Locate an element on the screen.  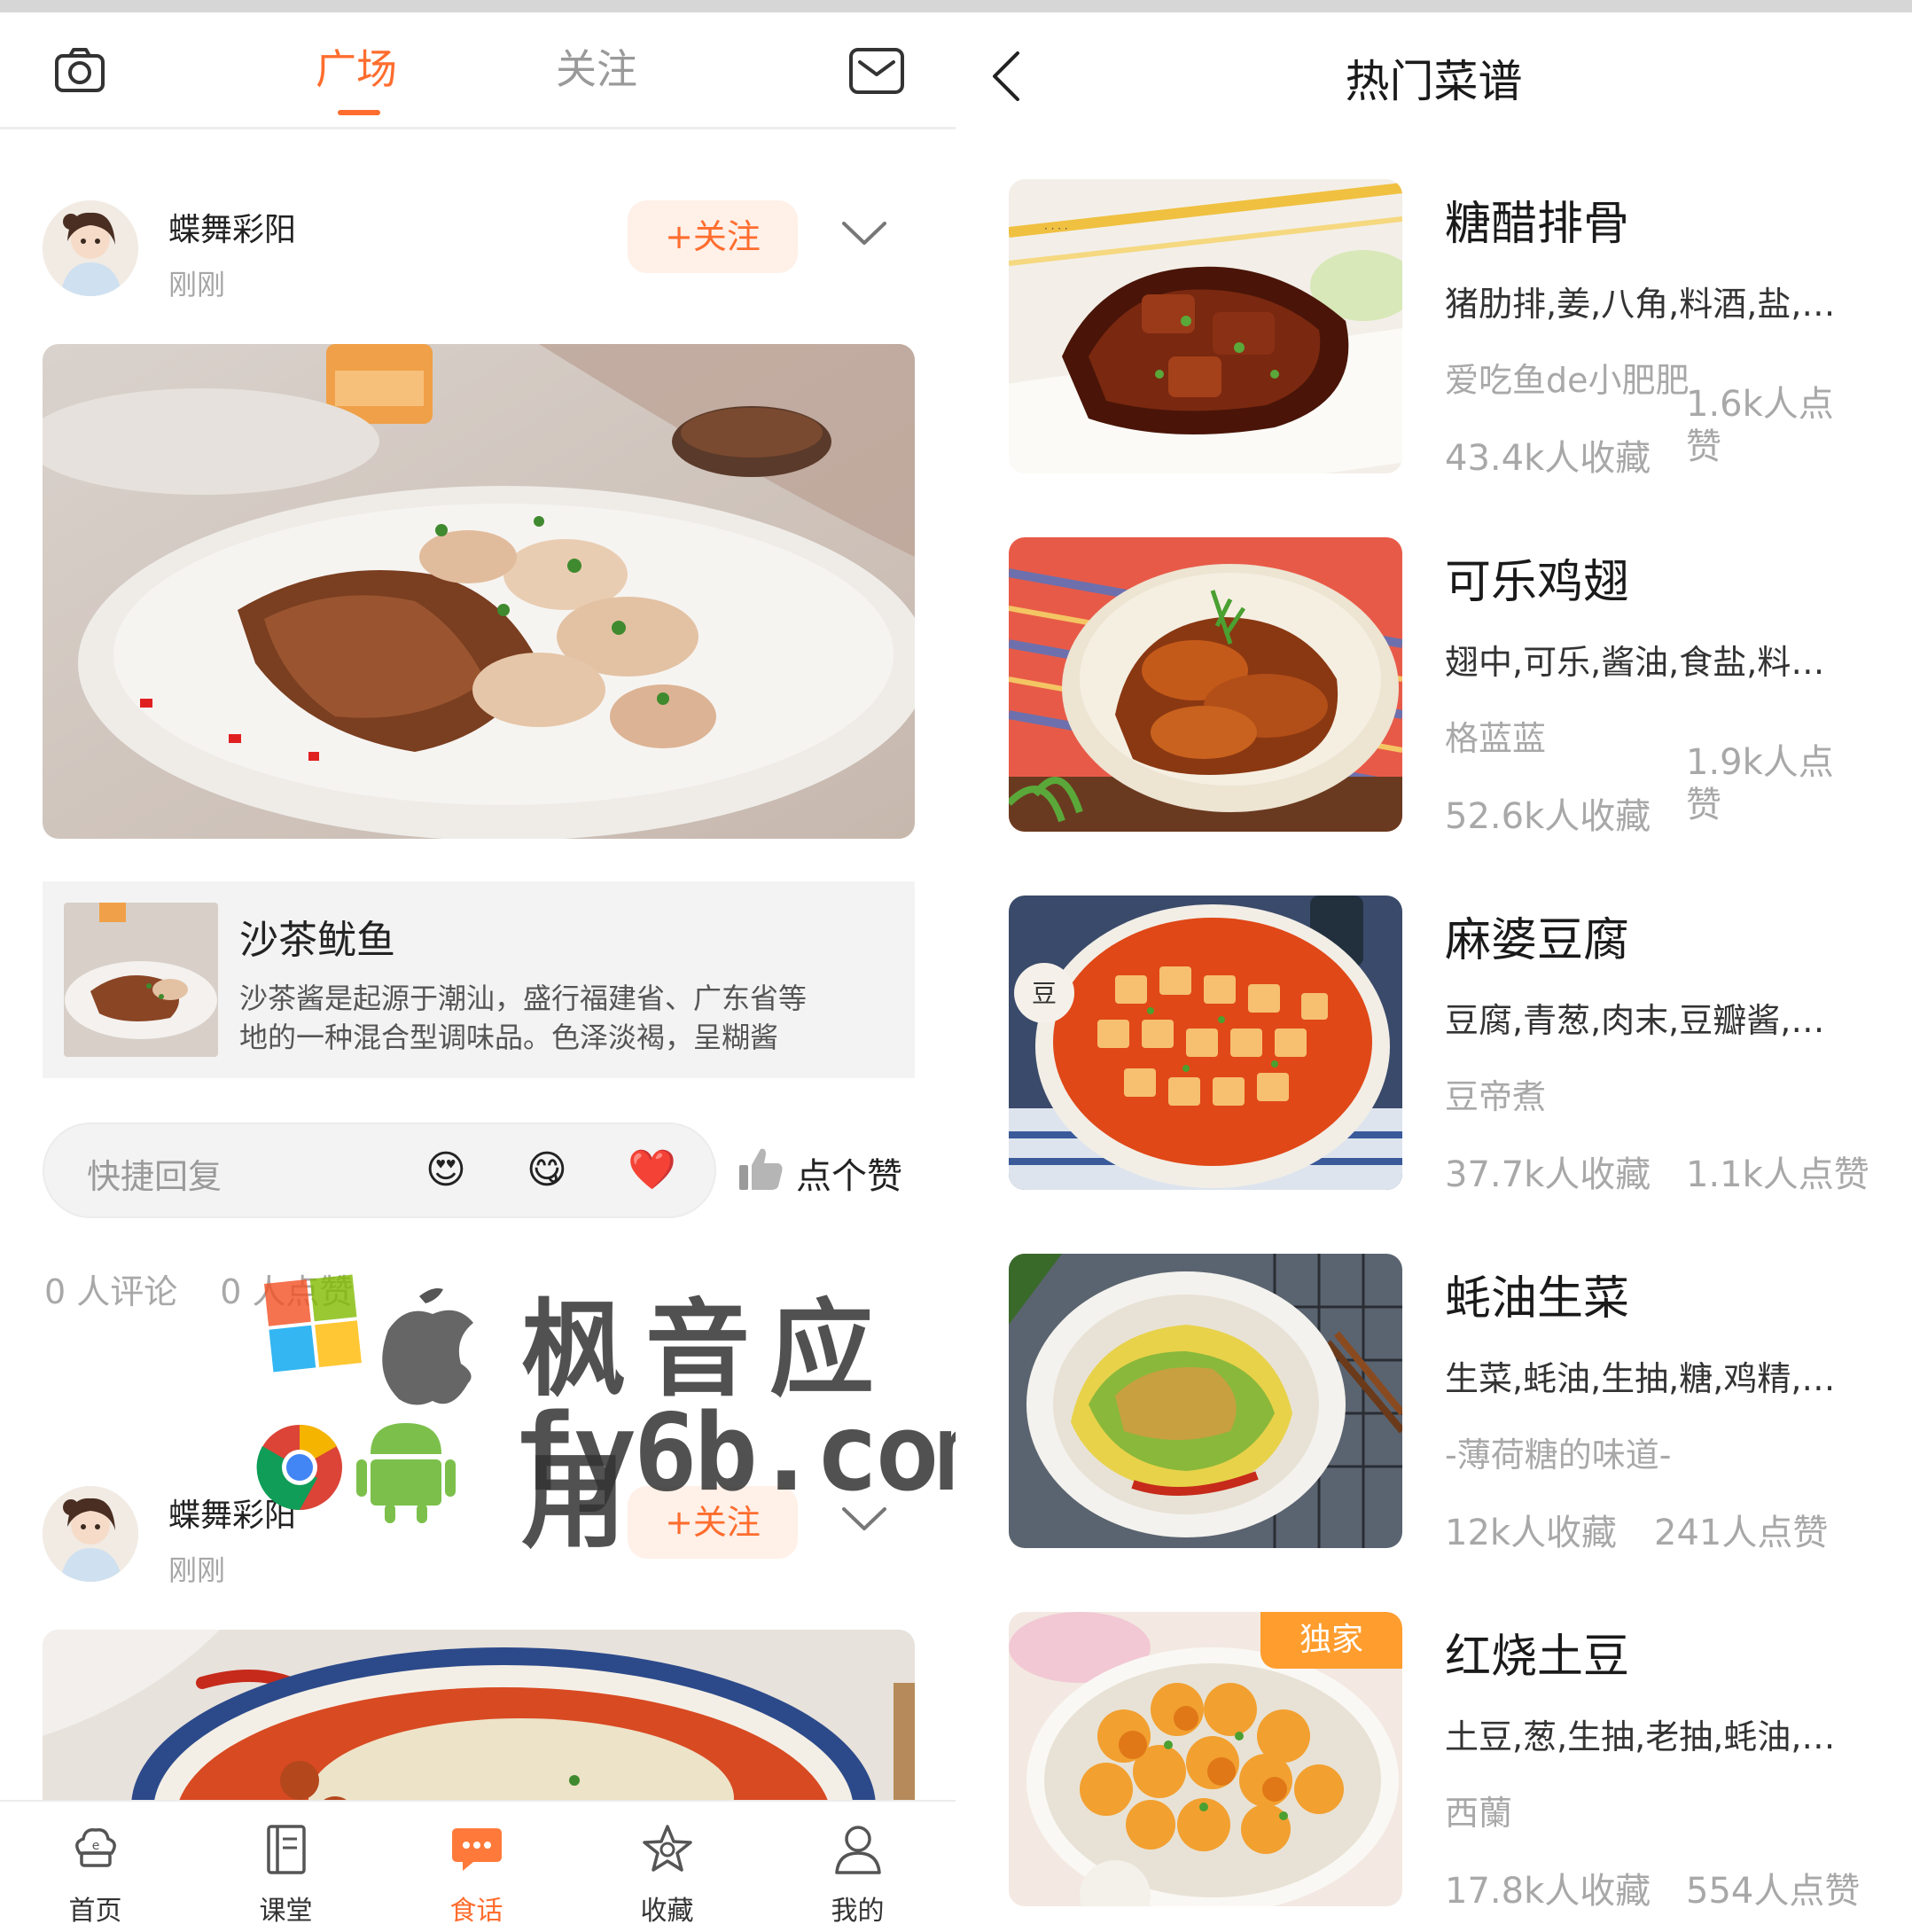
recipe-description: 沙茶酱是起源于潮汕，盛行福建省、广东省等 地的一种混合型调味品。色泽淡褐，呈糊酱 is located at coordinates (569, 1018).